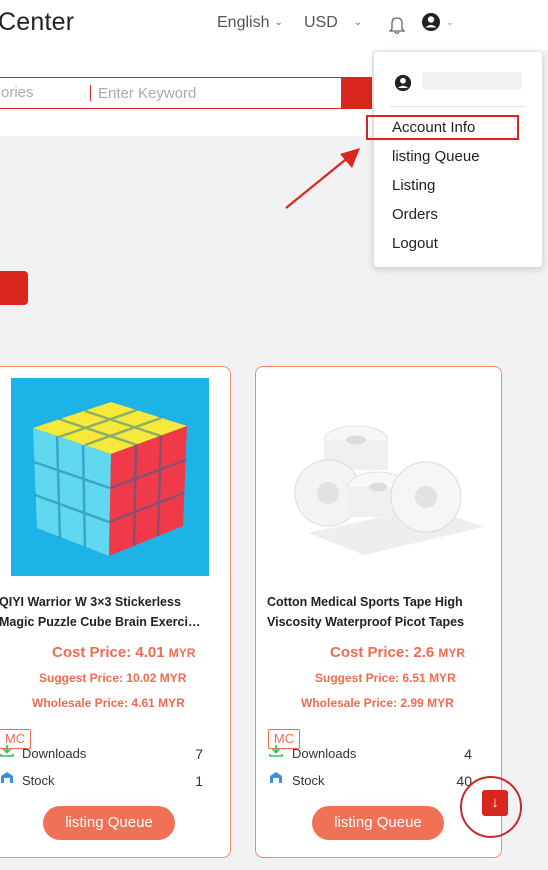 Image resolution: width=548 pixels, height=870 pixels. I want to click on product-title-line2: Viscosity Waterproof Picot Tapes, so click(366, 622).